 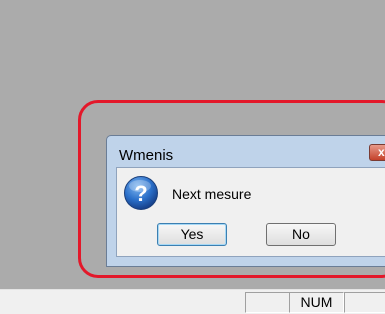 What do you see at coordinates (146, 155) in the screenshot?
I see `dialog-title: Wmenis` at bounding box center [146, 155].